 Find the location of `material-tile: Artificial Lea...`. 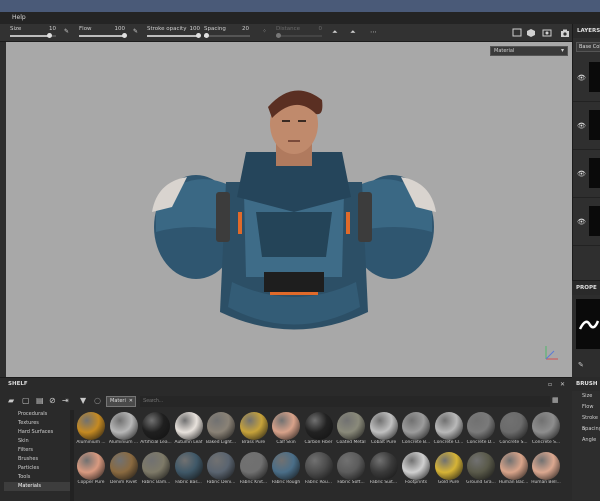

material-tile: Artificial Lea... is located at coordinates (156, 432).